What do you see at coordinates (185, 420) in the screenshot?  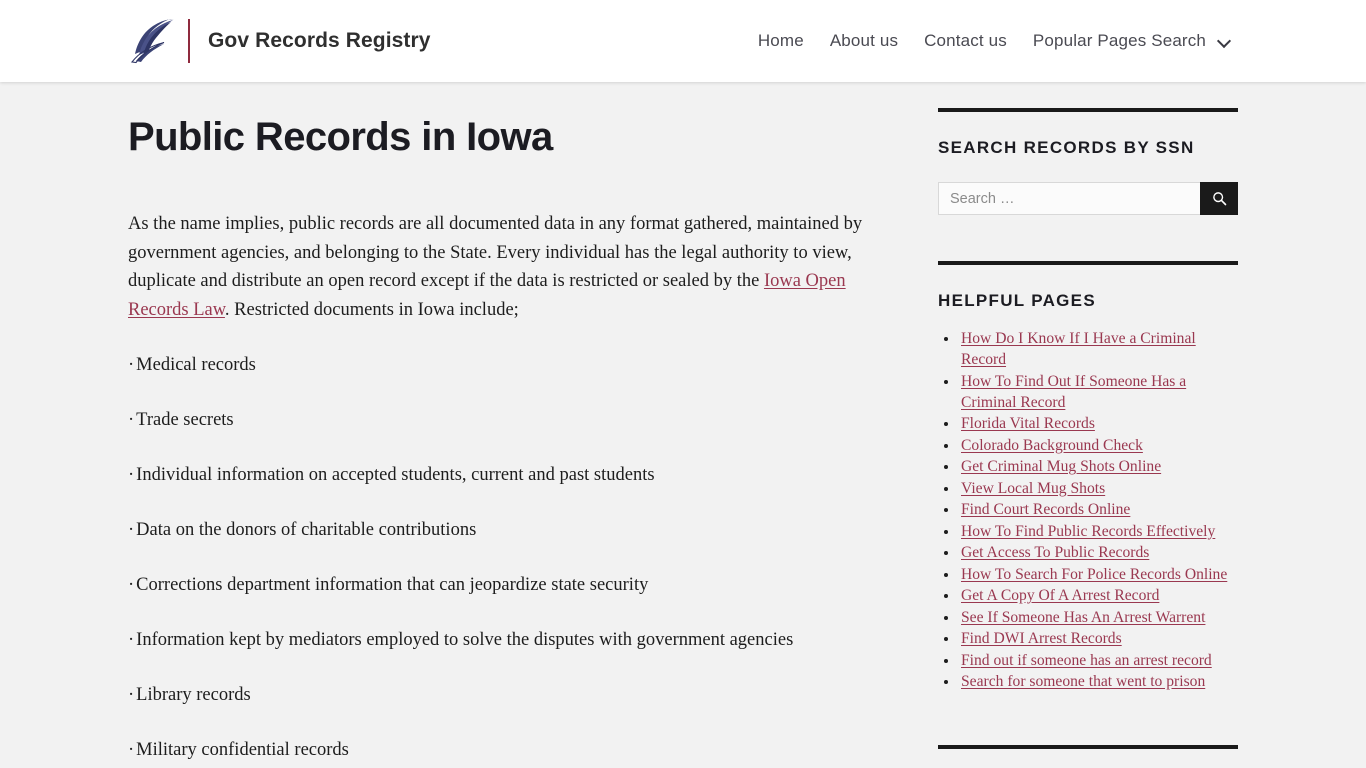 I see `restricted-item-label: Trade secrets` at bounding box center [185, 420].